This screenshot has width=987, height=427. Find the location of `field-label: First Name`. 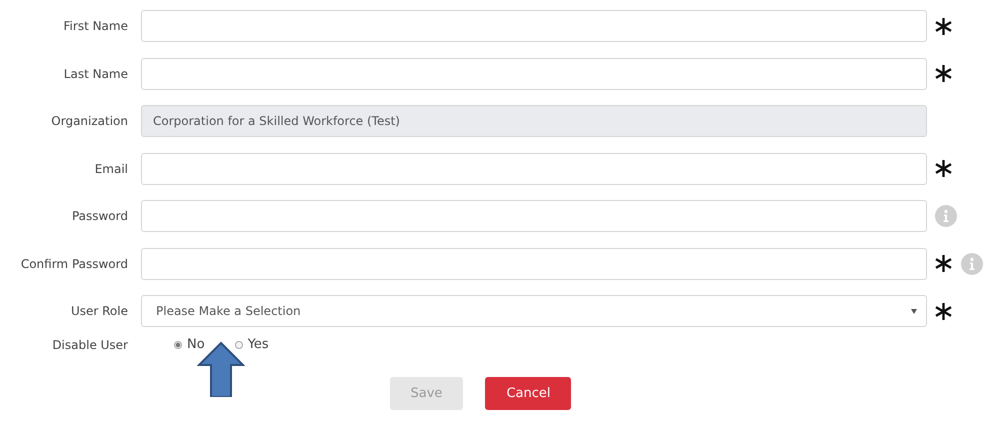

field-label: First Name is located at coordinates (95, 26).